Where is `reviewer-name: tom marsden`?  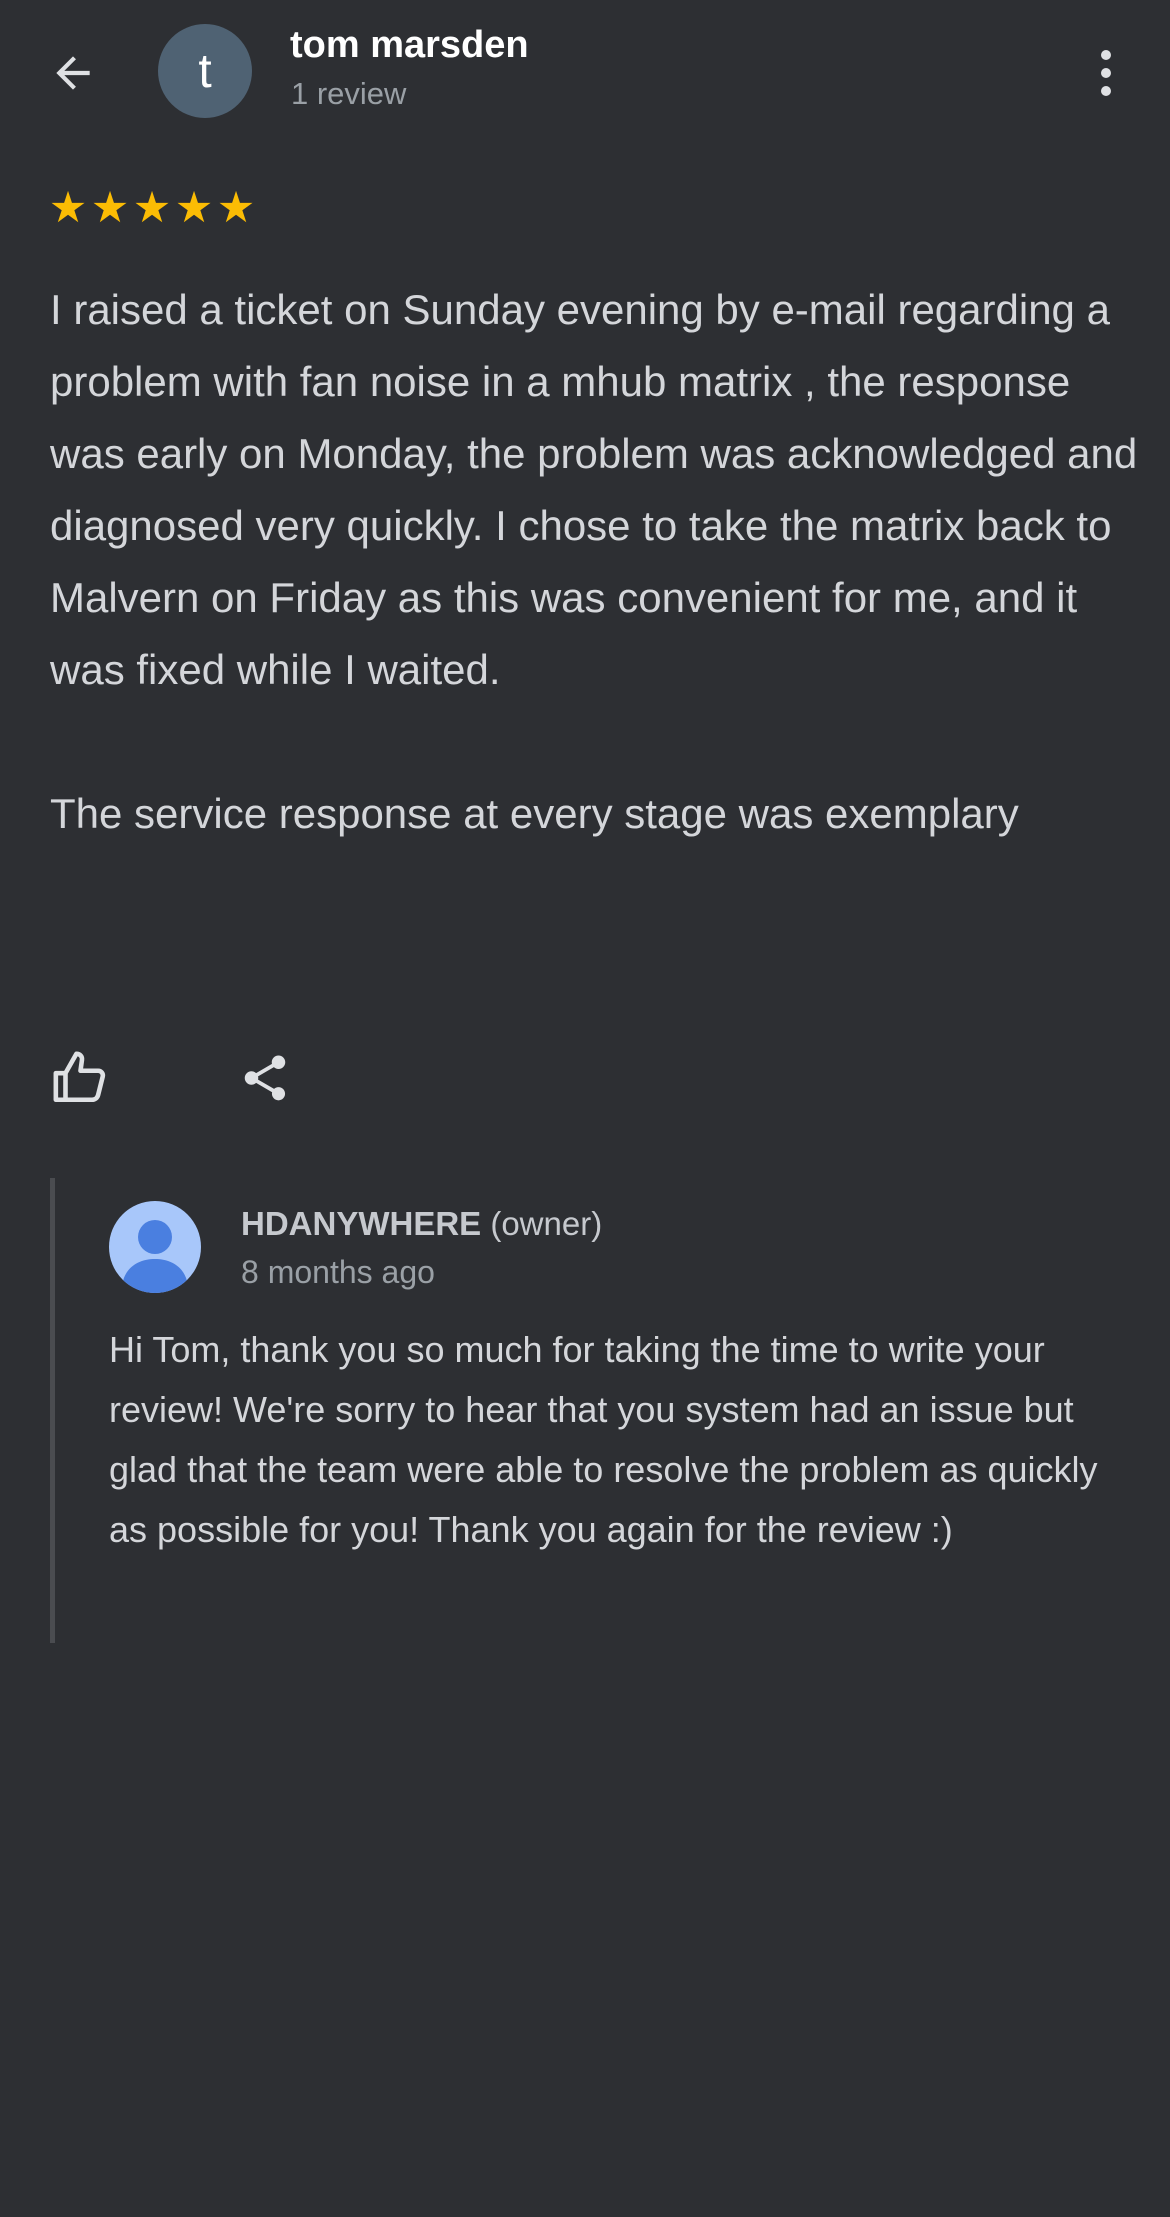
reviewer-name: tom marsden is located at coordinates (409, 45).